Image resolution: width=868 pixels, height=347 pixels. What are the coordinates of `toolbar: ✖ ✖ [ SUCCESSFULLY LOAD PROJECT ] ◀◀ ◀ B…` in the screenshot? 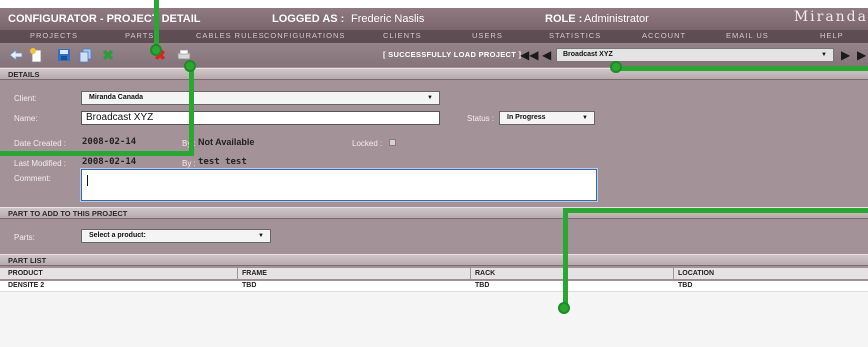 It's located at (434, 55).